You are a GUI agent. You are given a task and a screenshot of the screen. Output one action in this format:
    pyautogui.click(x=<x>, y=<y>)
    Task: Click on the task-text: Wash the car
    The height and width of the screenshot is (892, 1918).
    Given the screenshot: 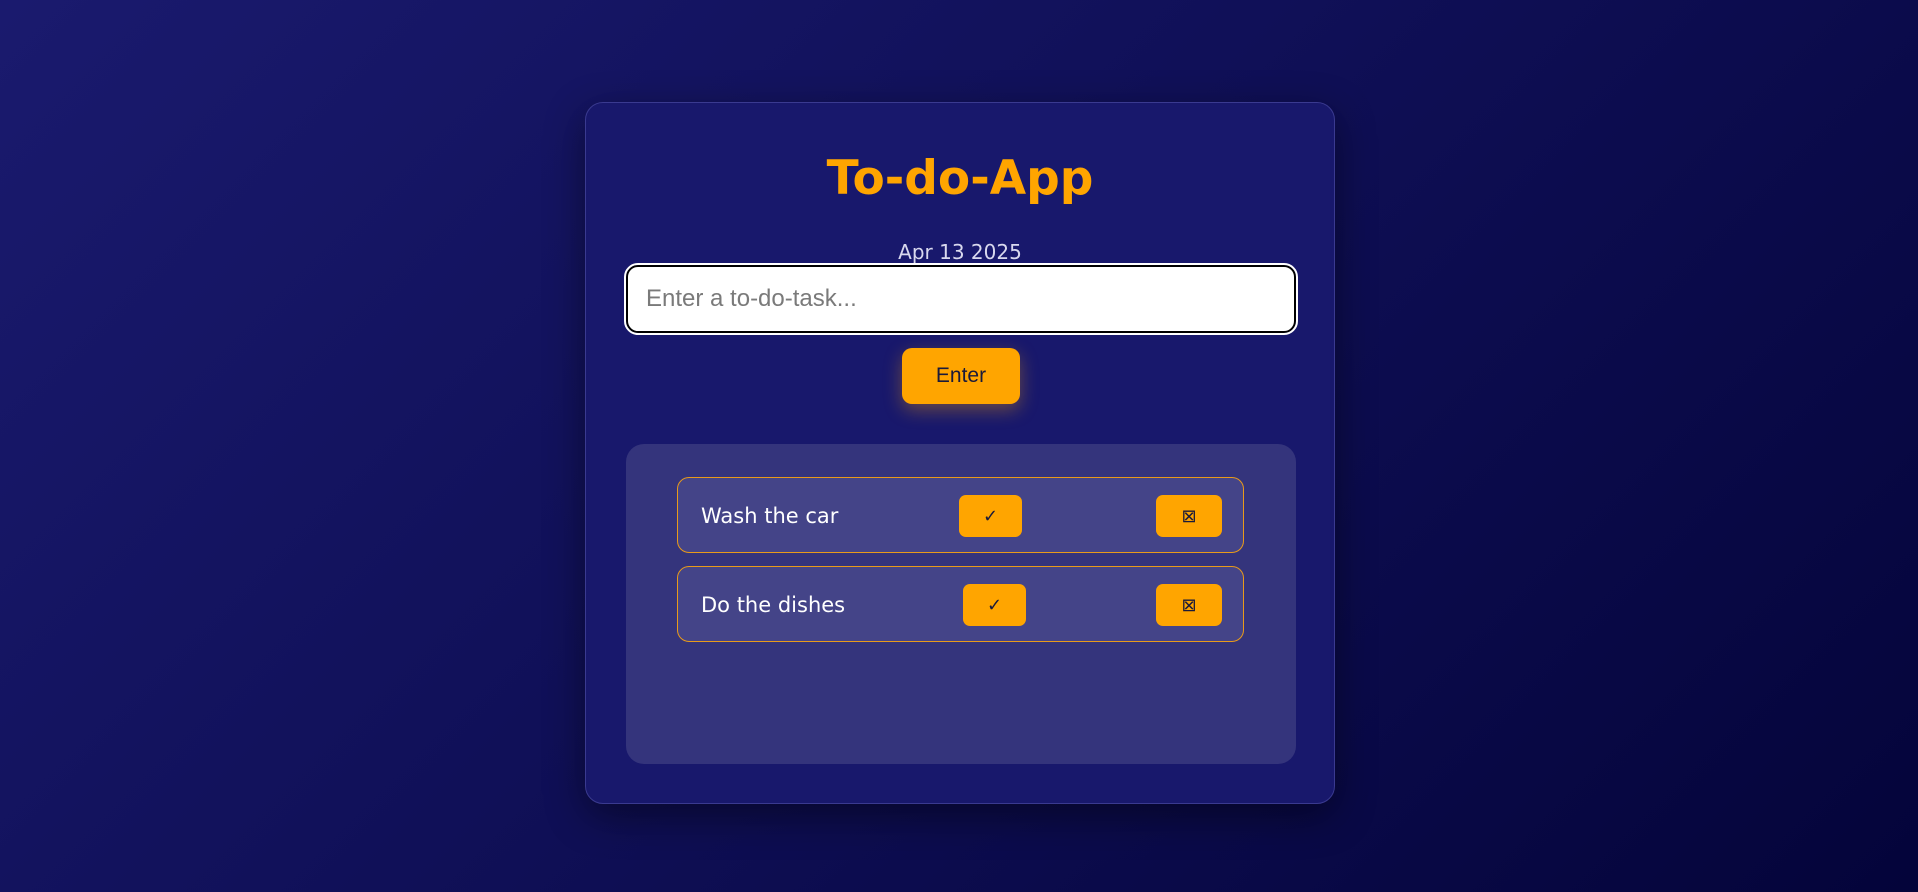 What is the action you would take?
    pyautogui.click(x=770, y=516)
    